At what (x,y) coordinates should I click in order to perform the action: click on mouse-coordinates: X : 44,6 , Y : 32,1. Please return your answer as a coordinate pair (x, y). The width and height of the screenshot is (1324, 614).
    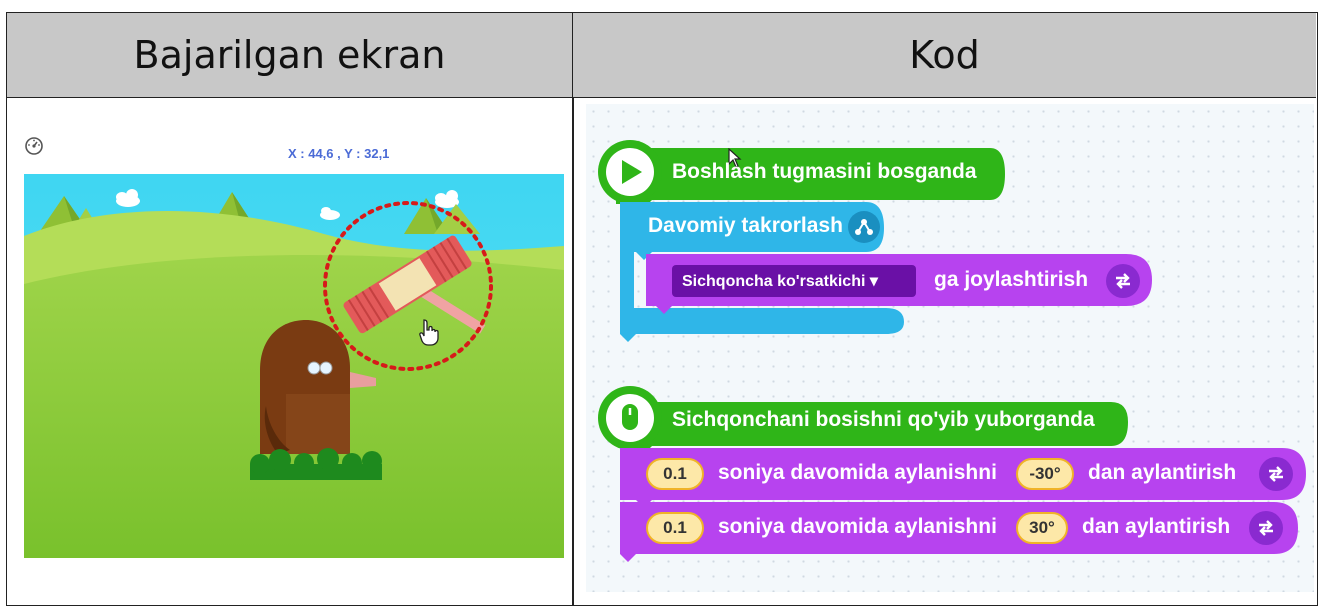
    Looking at the image, I should click on (339, 153).